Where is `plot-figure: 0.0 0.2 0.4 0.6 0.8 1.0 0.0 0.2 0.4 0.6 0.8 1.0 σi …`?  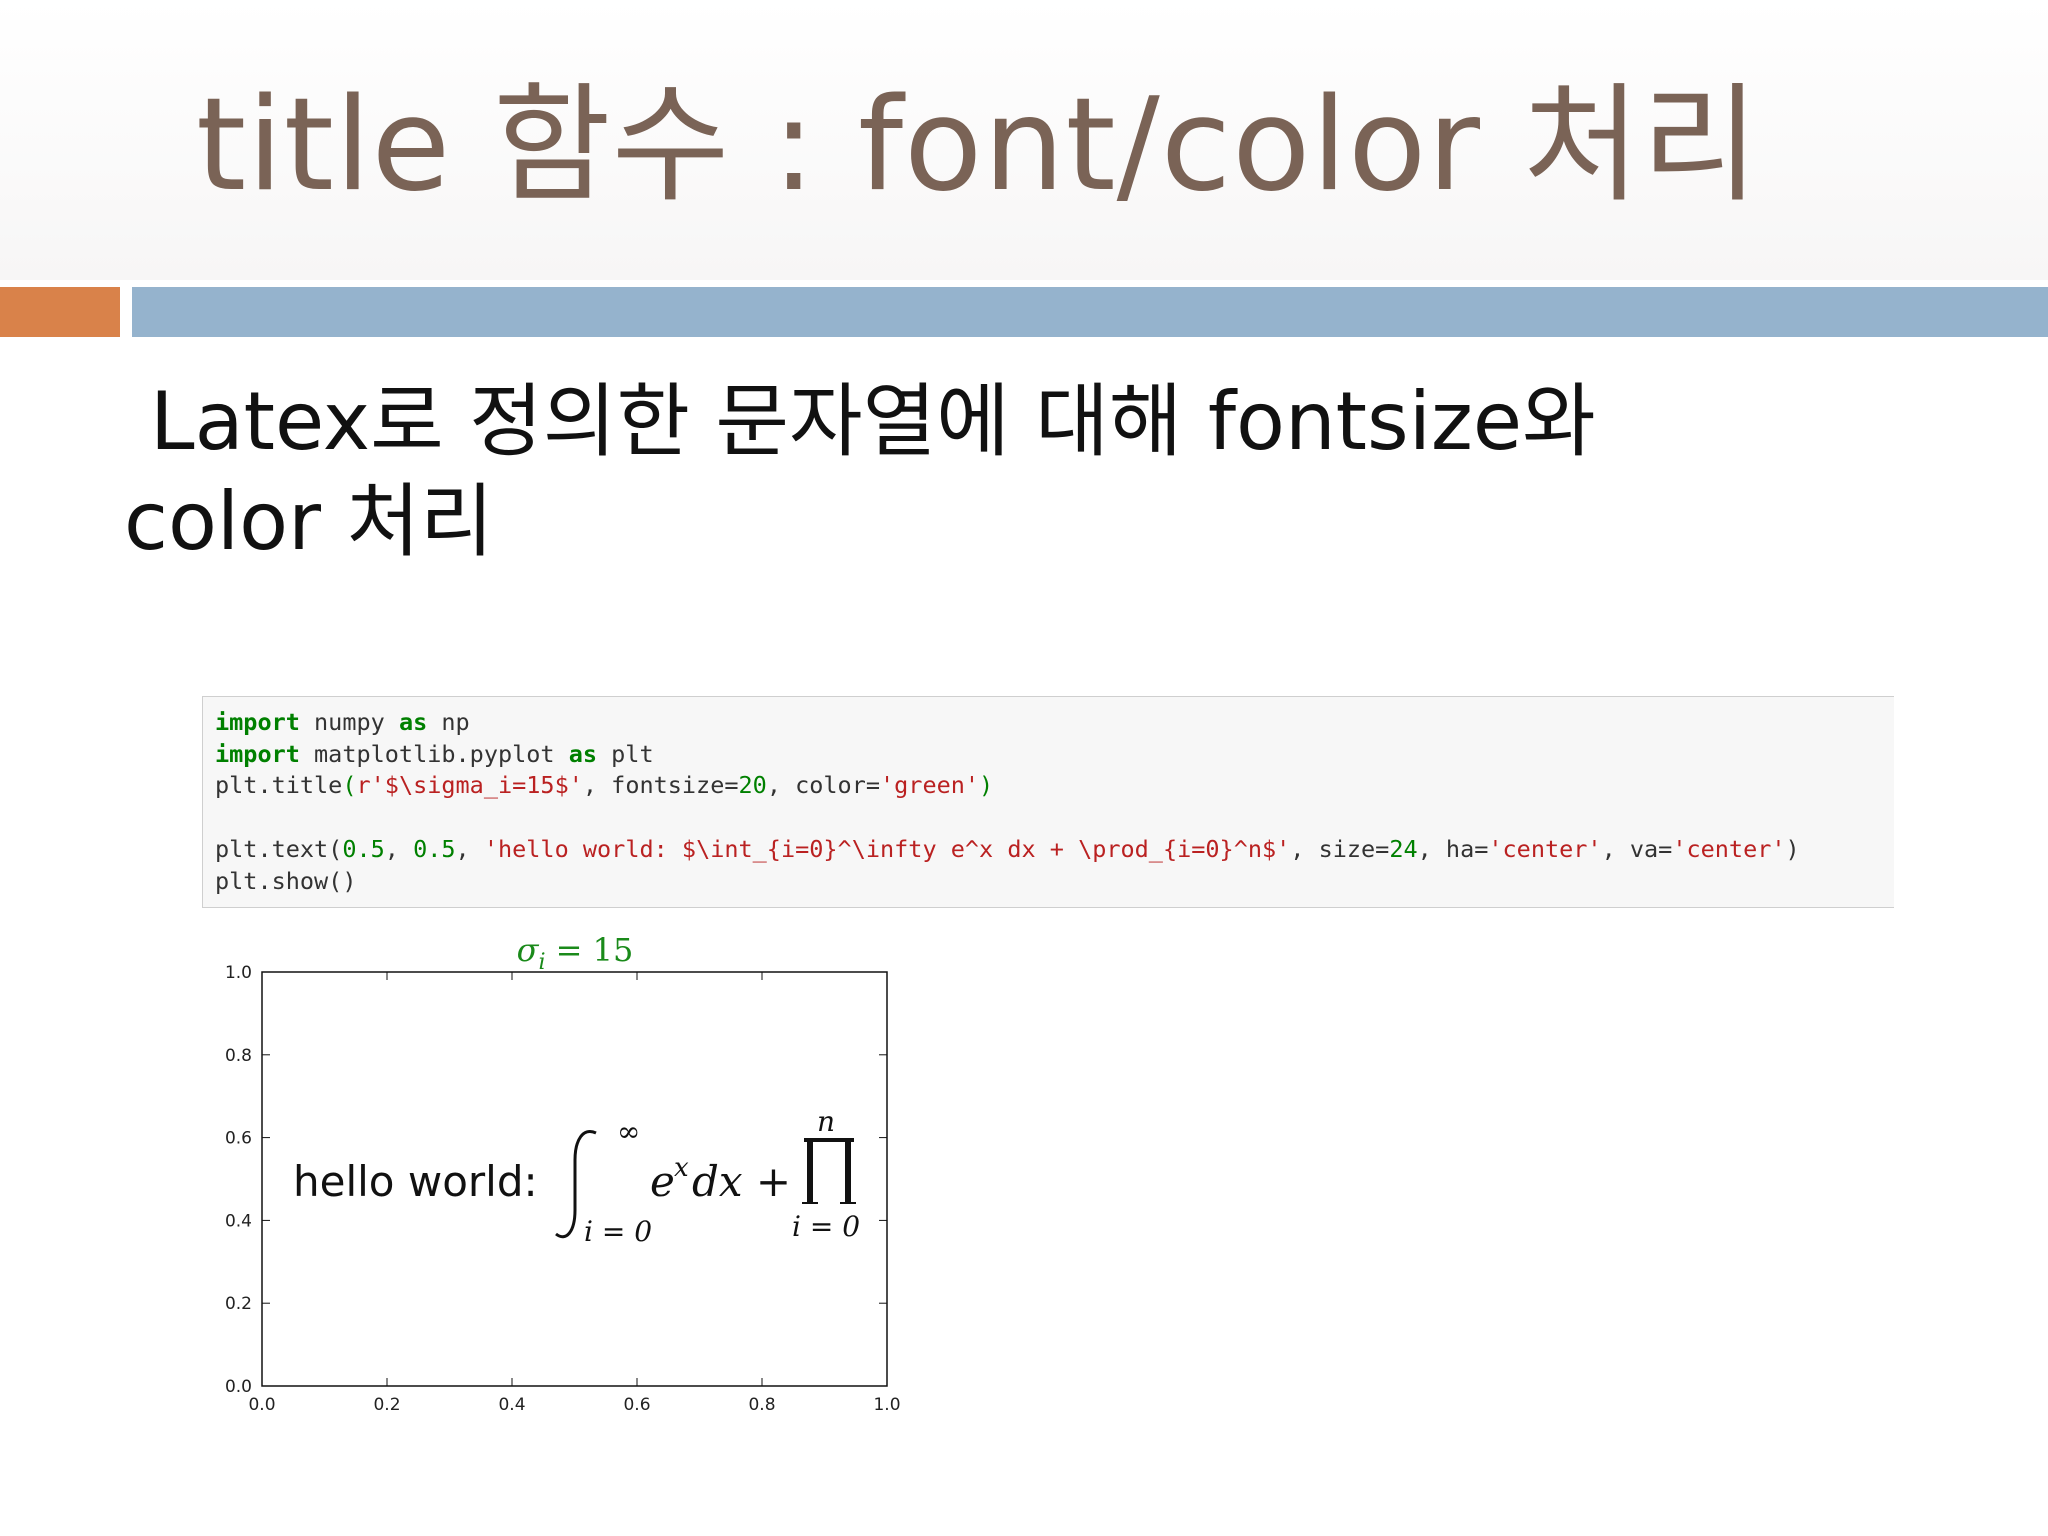 plot-figure: 0.0 0.2 0.4 0.6 0.8 1.0 0.0 0.2 0.4 0.6 0.8 1.0 σi … is located at coordinates (563, 1173).